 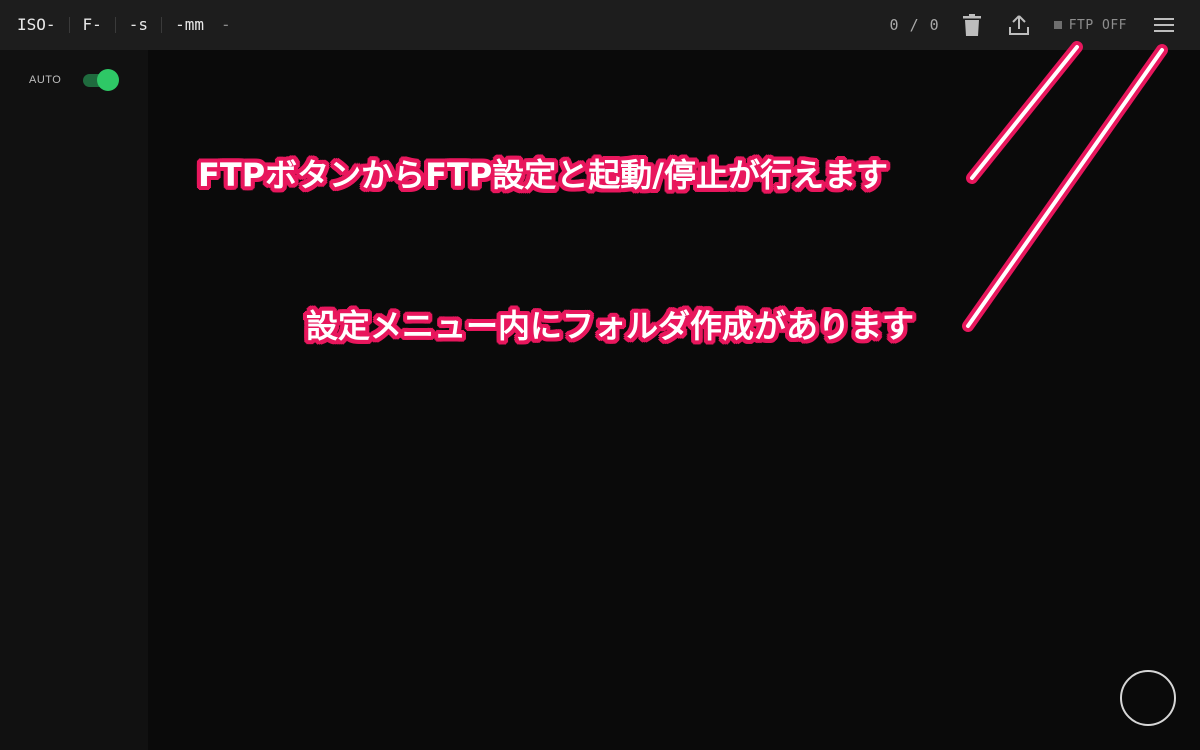 What do you see at coordinates (1045, 25) in the screenshot?
I see `top-bar-actions: 0 / 0 FTP OFF` at bounding box center [1045, 25].